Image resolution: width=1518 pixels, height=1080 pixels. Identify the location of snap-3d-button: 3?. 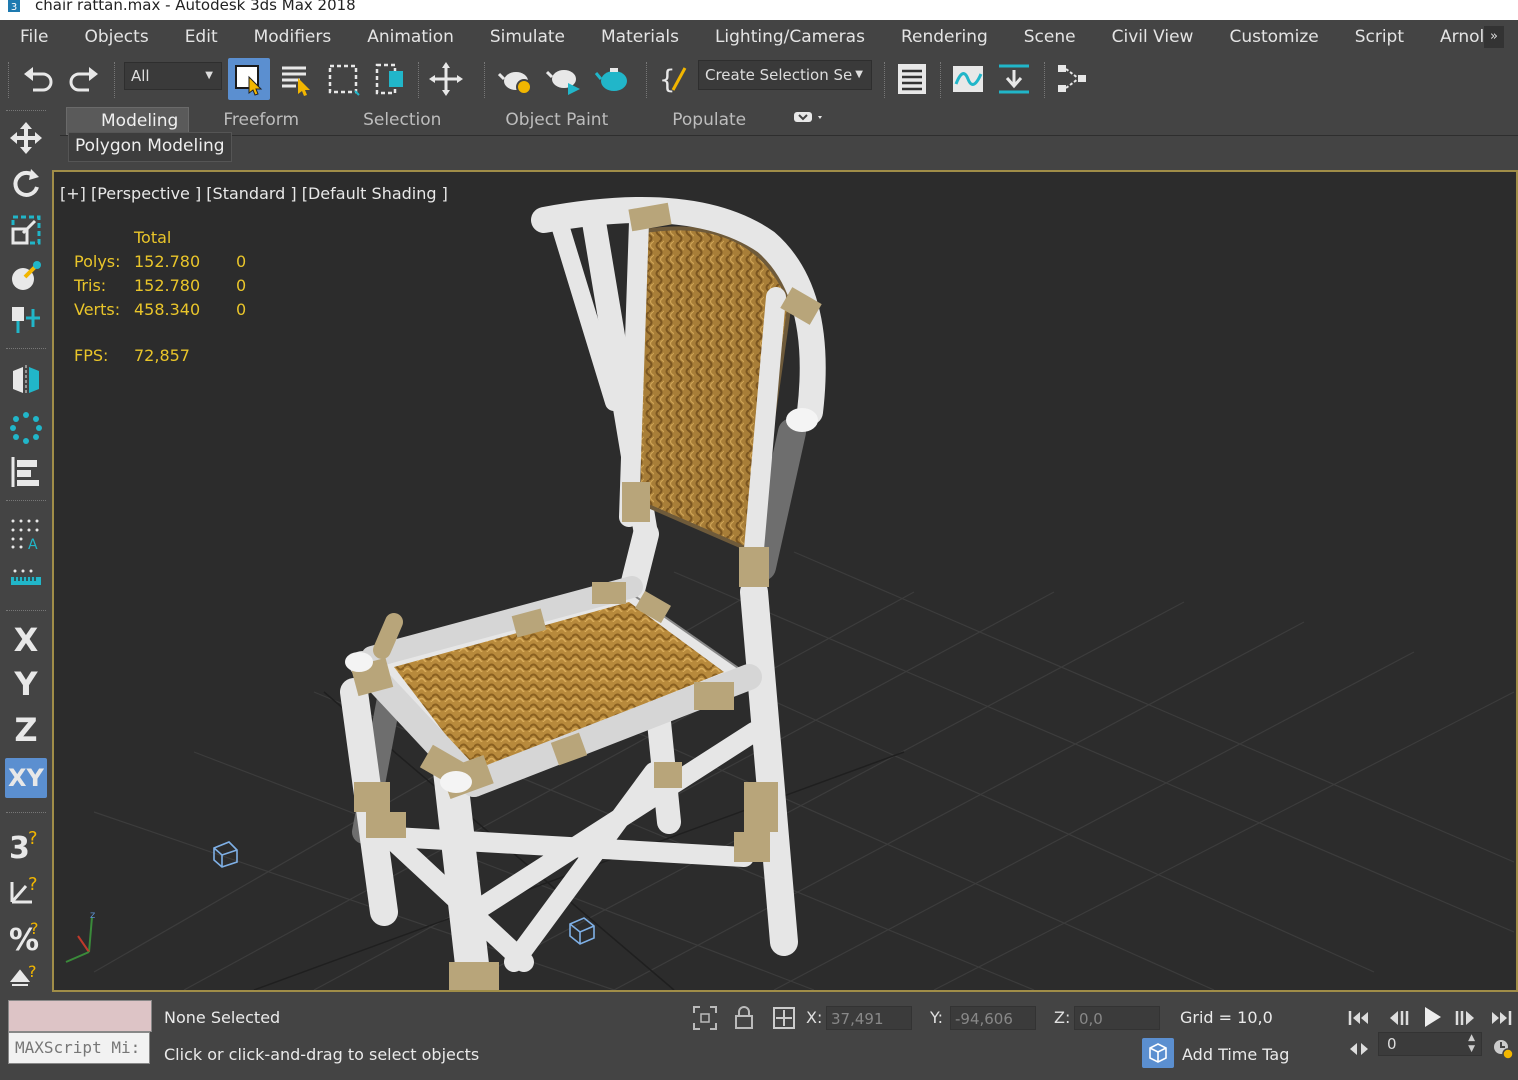
(26, 844).